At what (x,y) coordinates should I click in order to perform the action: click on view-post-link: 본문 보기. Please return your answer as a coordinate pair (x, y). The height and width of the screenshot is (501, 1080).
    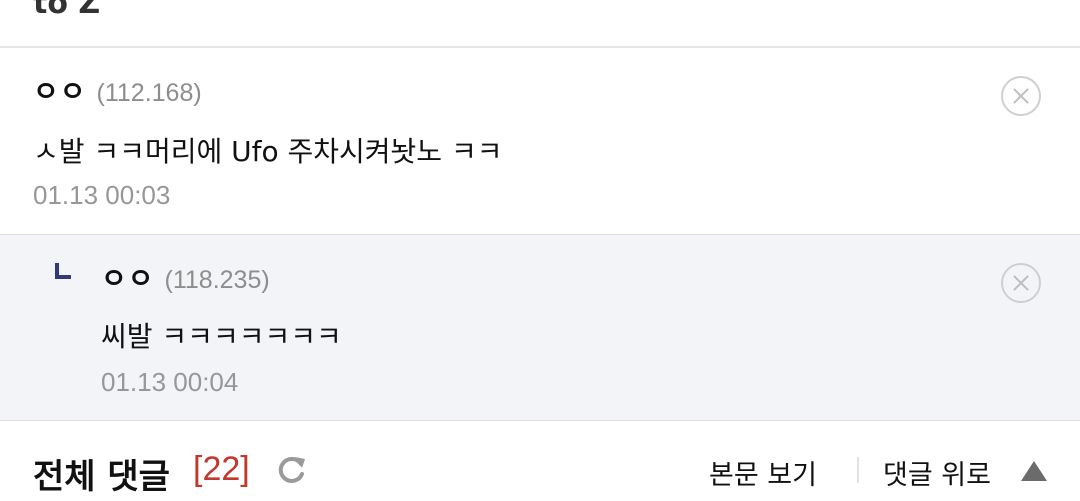
    Looking at the image, I should click on (763, 472).